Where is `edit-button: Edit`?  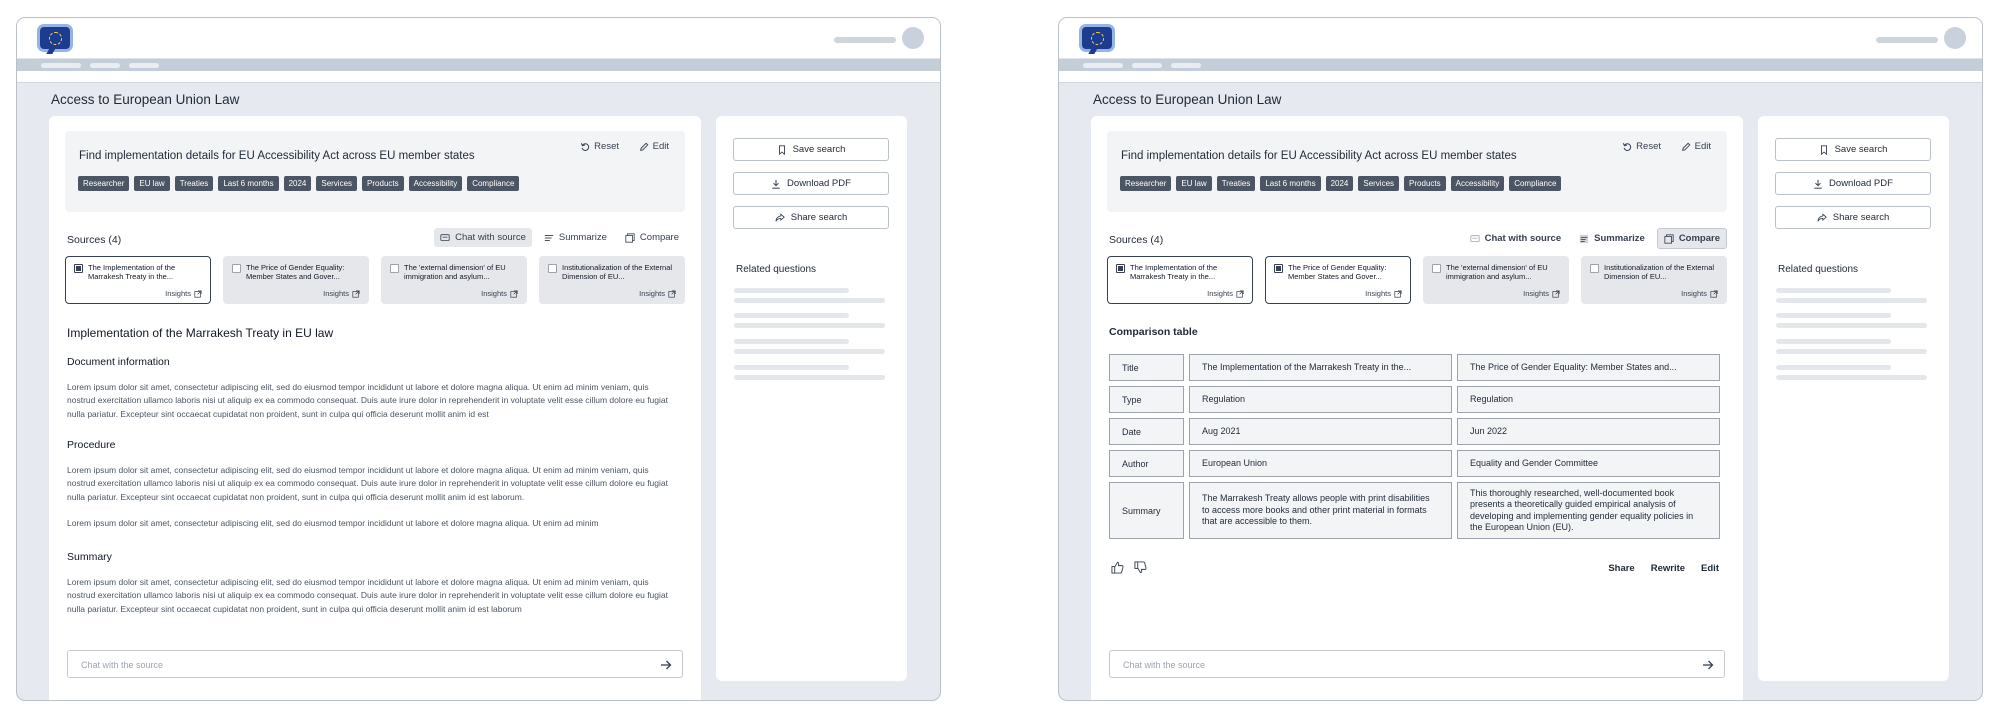 edit-button: Edit is located at coordinates (1710, 568).